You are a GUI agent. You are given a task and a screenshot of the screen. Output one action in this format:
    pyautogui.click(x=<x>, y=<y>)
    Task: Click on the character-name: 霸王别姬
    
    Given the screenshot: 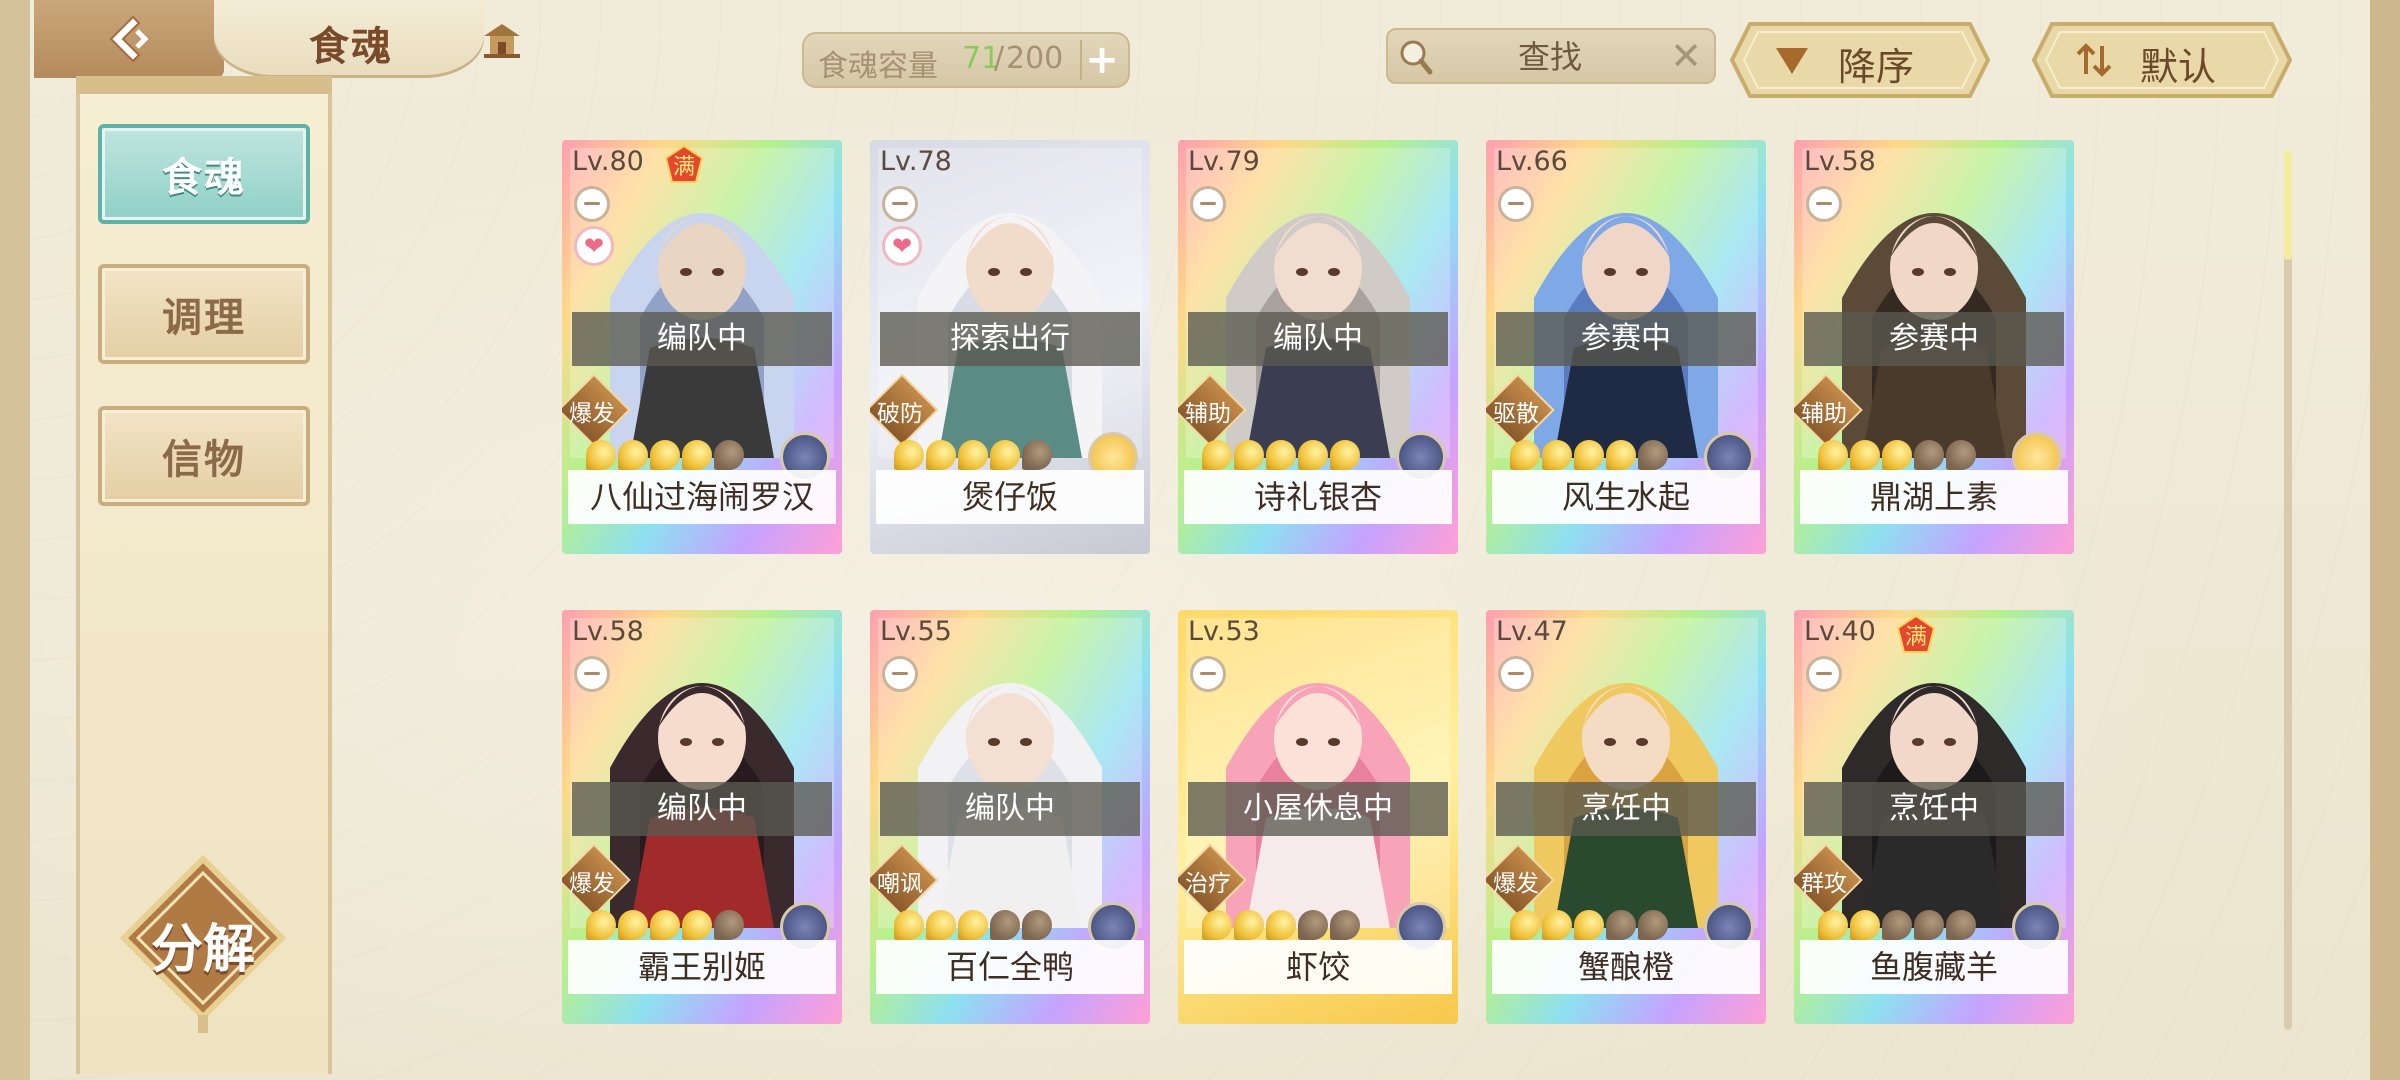 What is the action you would take?
    pyautogui.click(x=702, y=967)
    